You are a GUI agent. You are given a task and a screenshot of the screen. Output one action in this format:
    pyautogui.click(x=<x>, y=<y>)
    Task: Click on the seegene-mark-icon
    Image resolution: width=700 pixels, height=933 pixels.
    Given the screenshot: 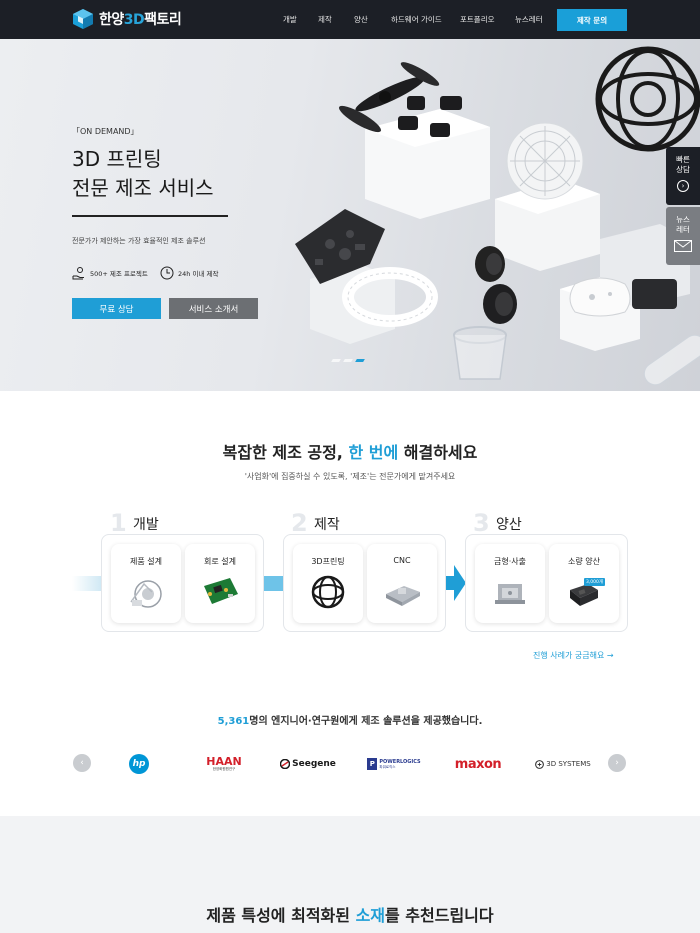 What is the action you would take?
    pyautogui.click(x=285, y=764)
    